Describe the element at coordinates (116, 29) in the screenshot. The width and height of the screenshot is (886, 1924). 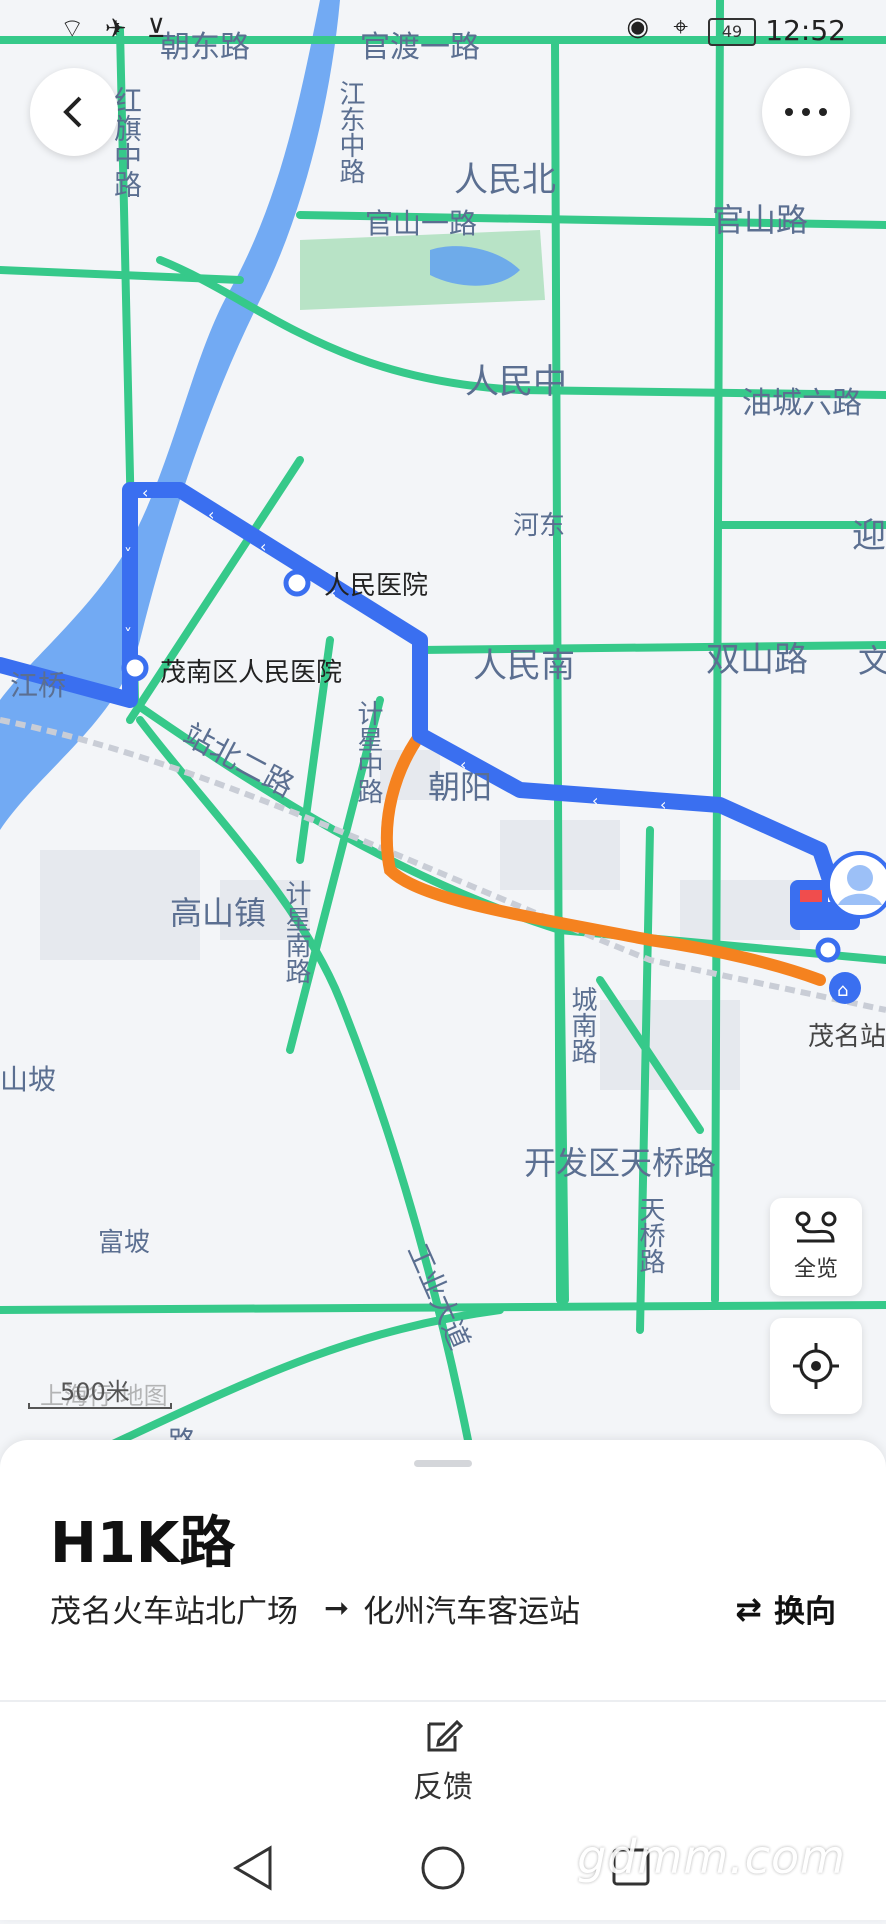
I see `status-left-icons: ⌔ ✈ ⊻` at that location.